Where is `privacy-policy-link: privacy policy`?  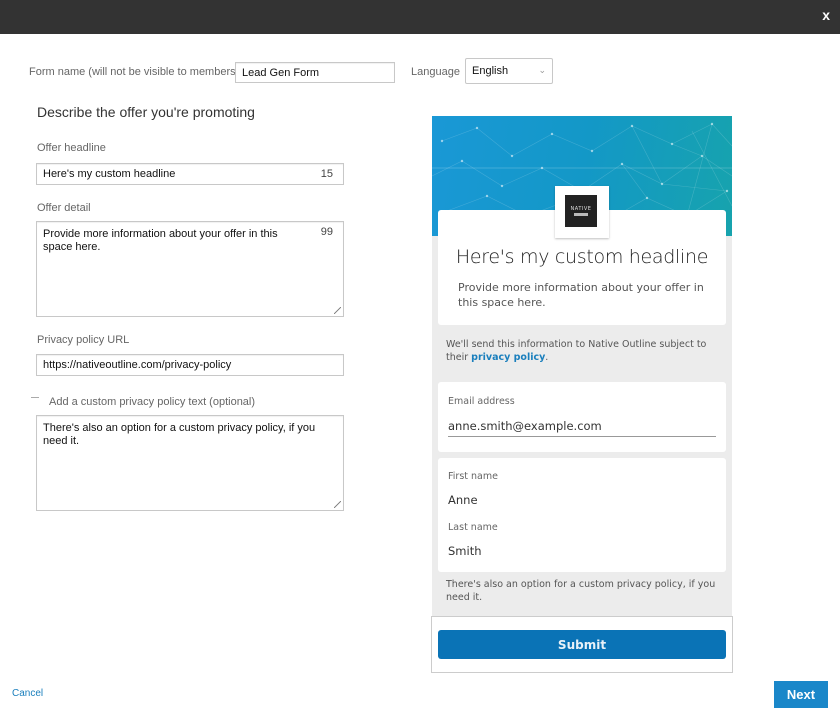
privacy-policy-link: privacy policy is located at coordinates (508, 357).